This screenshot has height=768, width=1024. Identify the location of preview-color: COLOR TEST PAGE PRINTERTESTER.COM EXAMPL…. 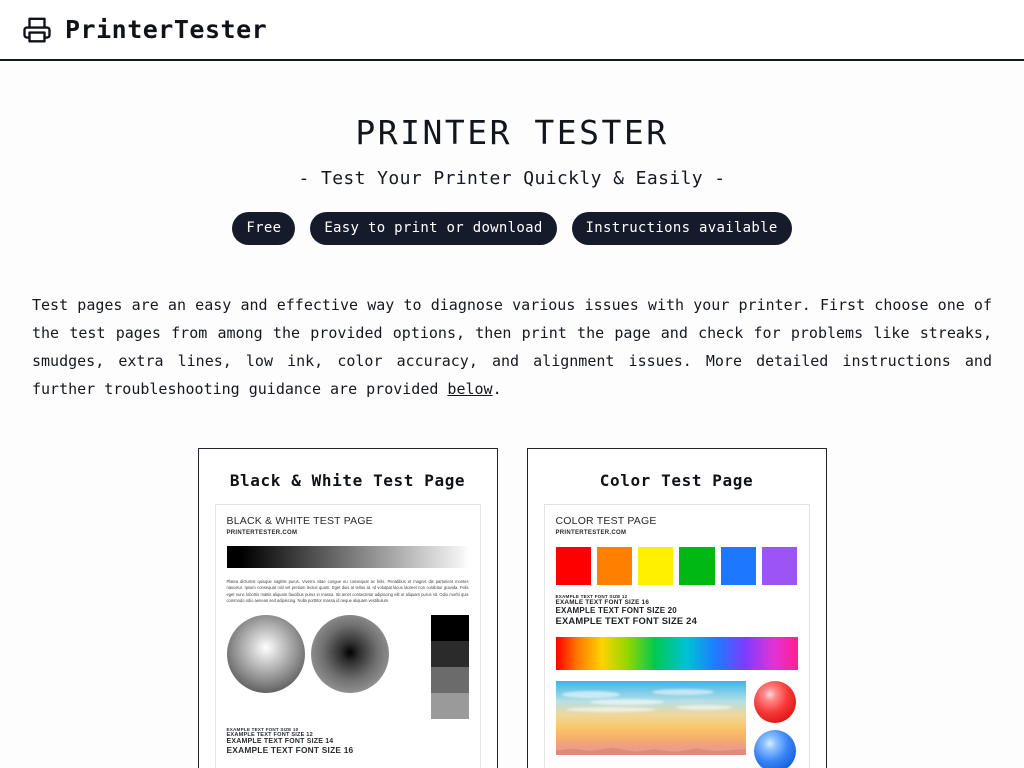
(676, 636).